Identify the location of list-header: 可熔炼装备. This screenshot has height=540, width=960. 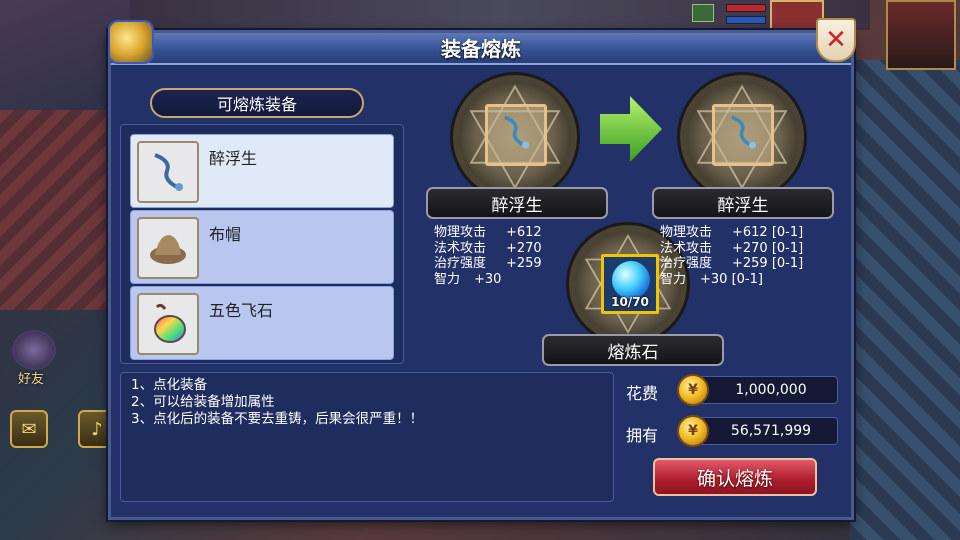
(257, 103).